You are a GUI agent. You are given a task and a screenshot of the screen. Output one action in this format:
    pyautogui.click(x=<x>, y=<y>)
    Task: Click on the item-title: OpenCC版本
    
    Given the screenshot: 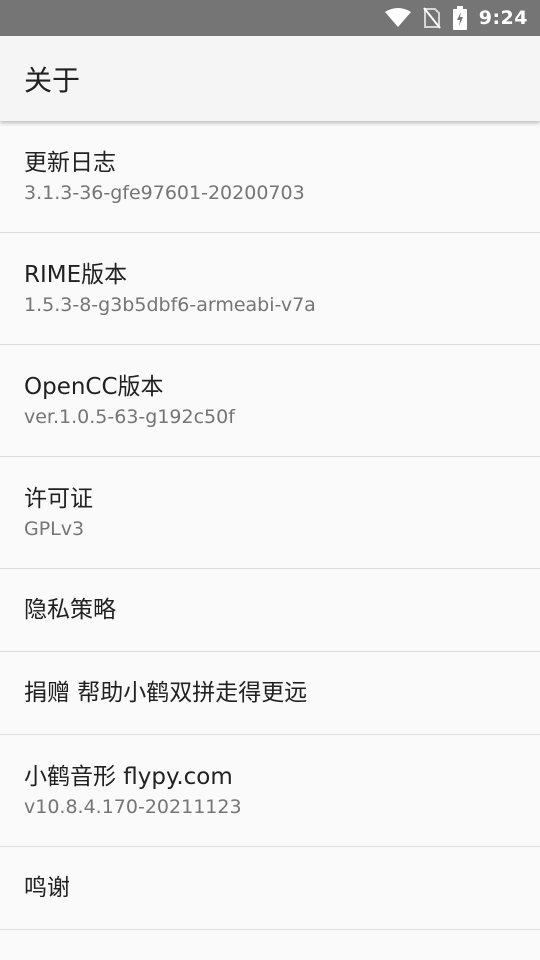 What is the action you would take?
    pyautogui.click(x=94, y=386)
    